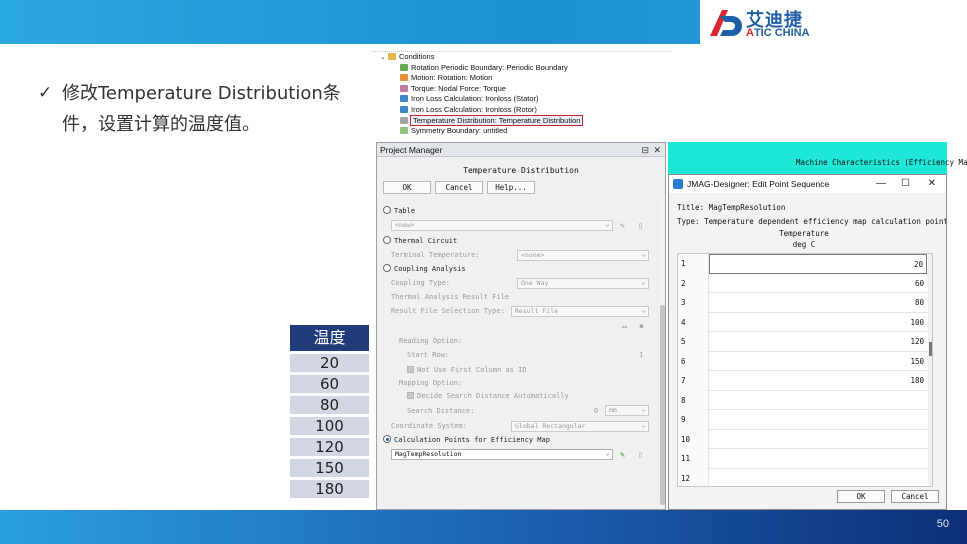 The height and width of the screenshot is (544, 967). Describe the element at coordinates (804, 244) in the screenshot. I see `column-unit: deg C` at that location.